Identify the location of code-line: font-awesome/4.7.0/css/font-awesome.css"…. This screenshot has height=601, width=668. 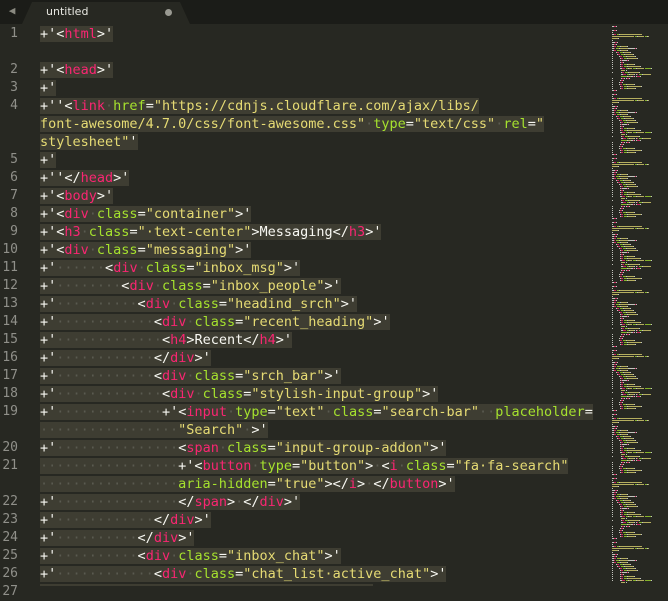
(292, 124).